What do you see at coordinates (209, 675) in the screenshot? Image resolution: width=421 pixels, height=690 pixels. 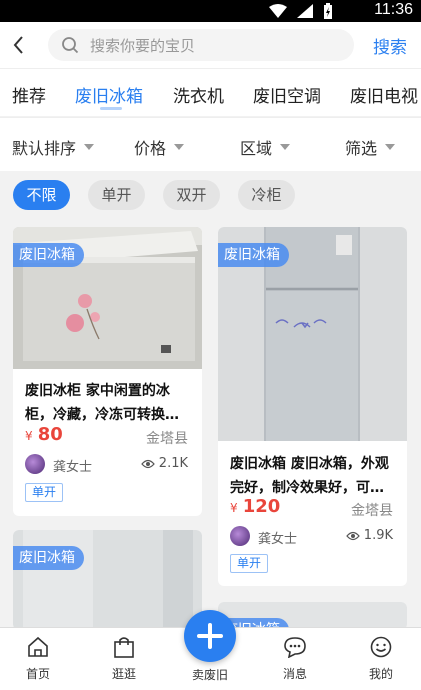 I see `tab-sell-label: 卖废旧` at bounding box center [209, 675].